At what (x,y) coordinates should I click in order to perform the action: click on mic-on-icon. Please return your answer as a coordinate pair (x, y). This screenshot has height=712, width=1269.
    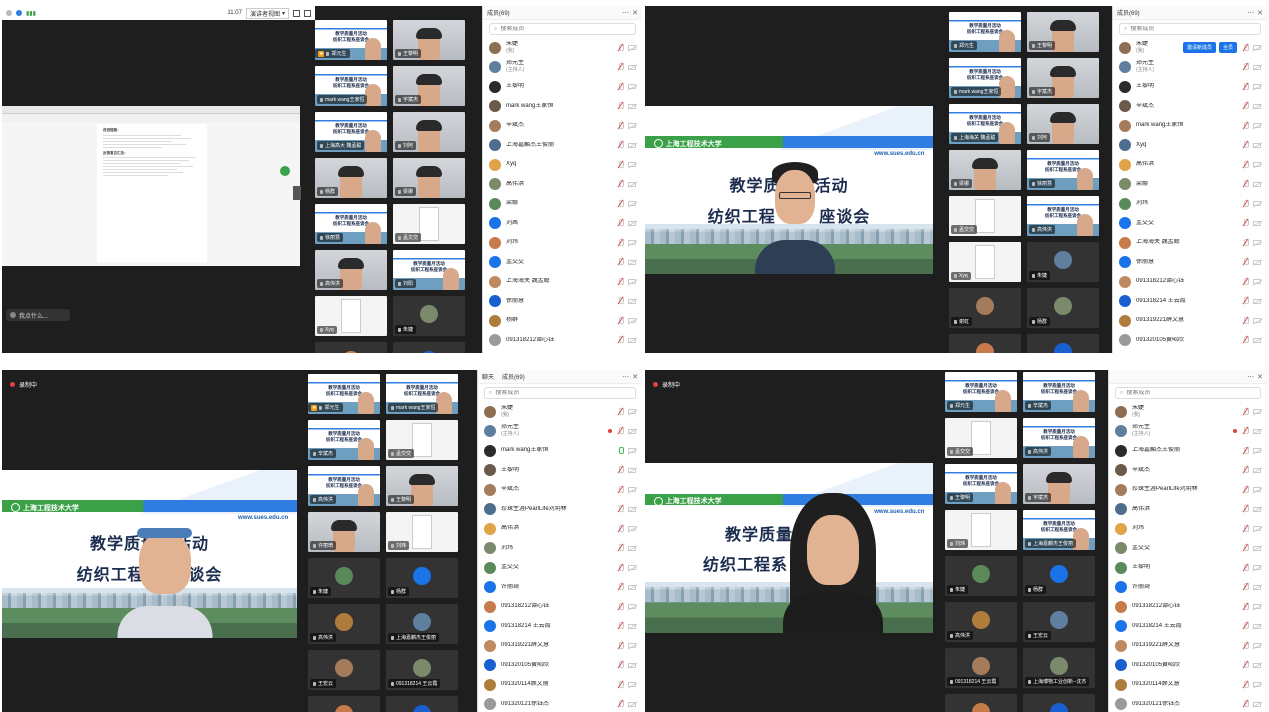
    Looking at the image, I should click on (620, 450).